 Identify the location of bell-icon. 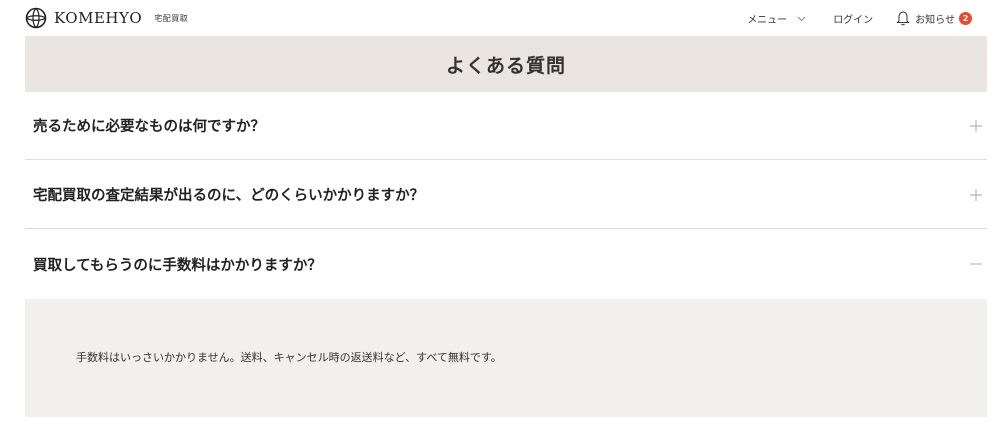
(903, 18).